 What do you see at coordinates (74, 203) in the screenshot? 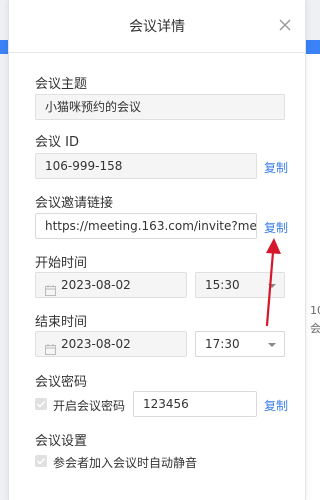
I see `invite-link-label: 会议邀请链接` at bounding box center [74, 203].